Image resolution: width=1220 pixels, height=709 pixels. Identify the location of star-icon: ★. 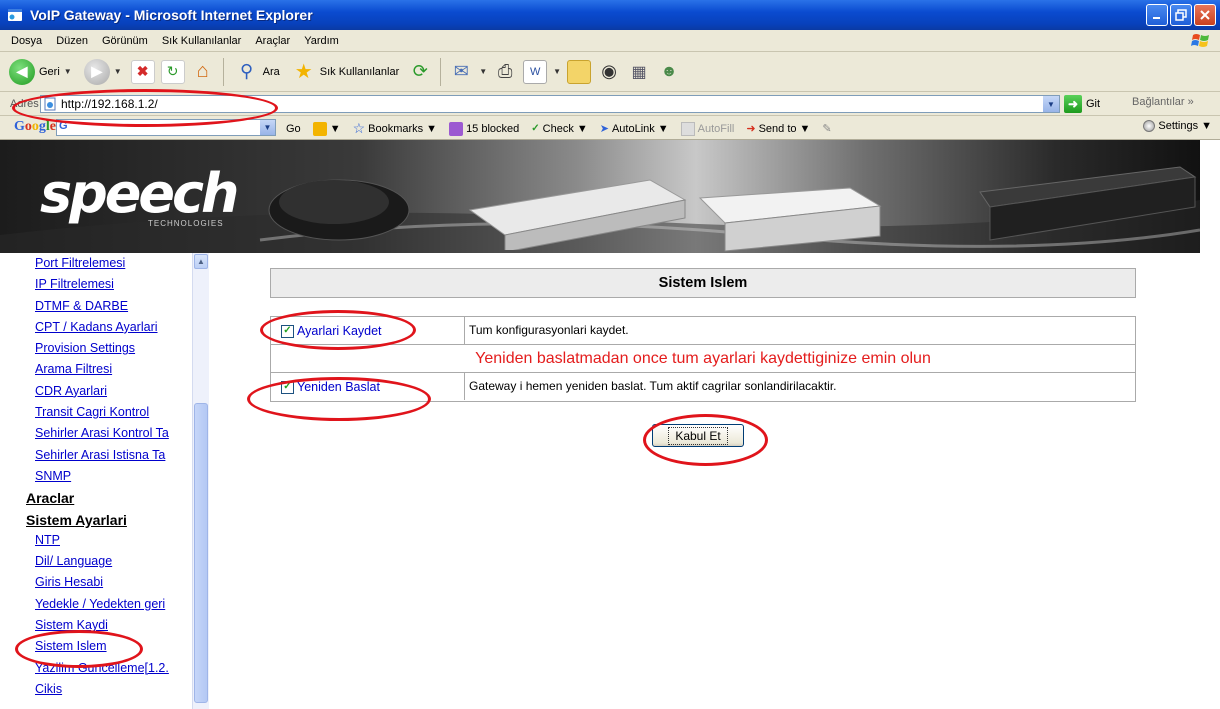
(303, 72).